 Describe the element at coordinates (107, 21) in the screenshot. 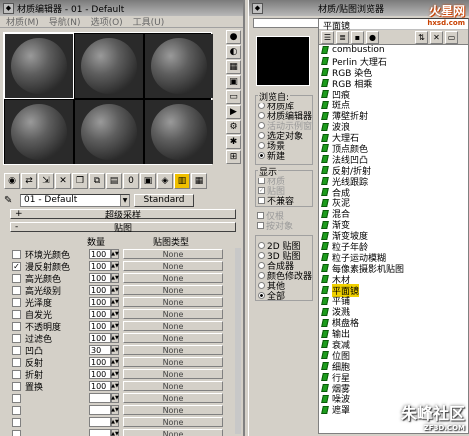

I see `menu-options: 选项(O)` at that location.